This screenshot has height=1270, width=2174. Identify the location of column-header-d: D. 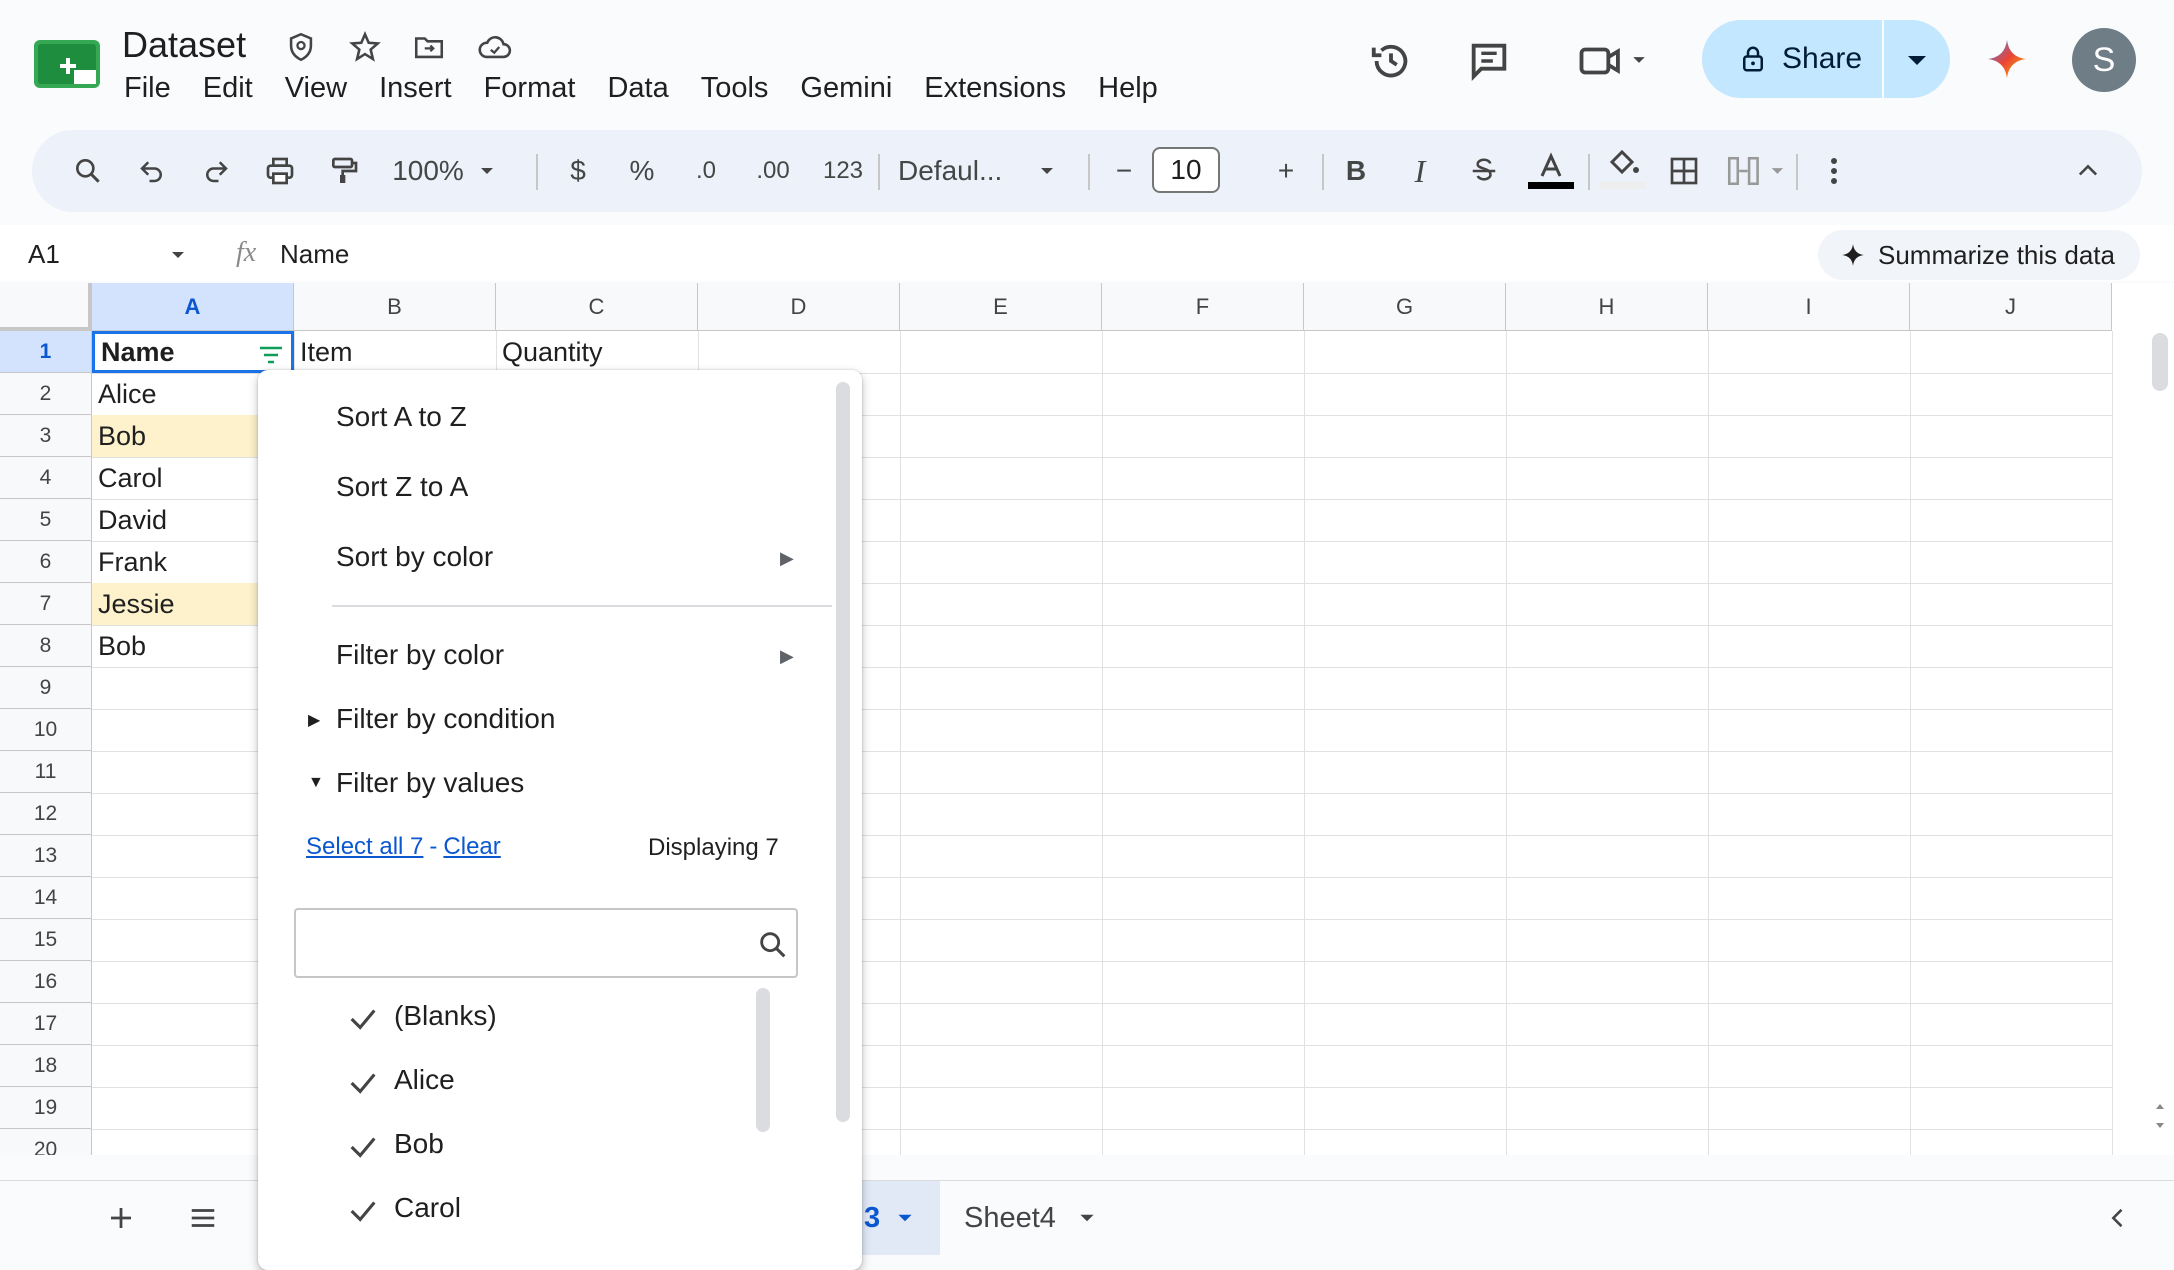
(799, 307).